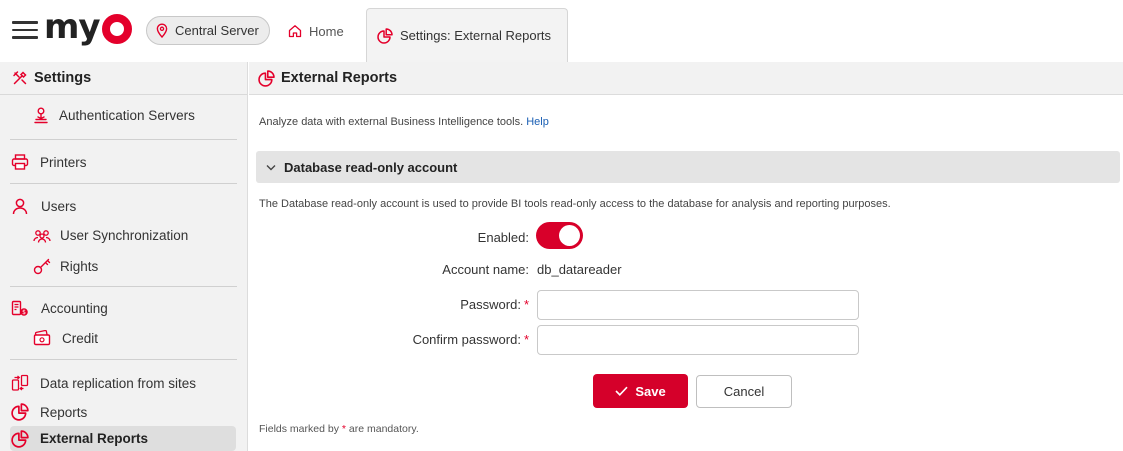 The height and width of the screenshot is (451, 1123). Describe the element at coordinates (466, 339) in the screenshot. I see `confirm-password-label-text: Confirm password:` at that location.